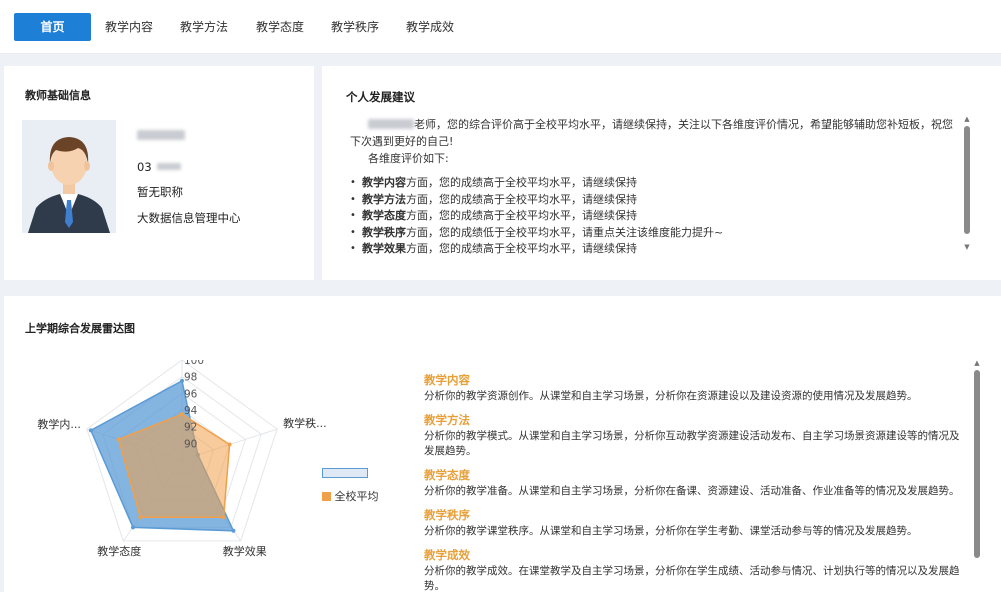  What do you see at coordinates (280, 27) in the screenshot?
I see `tab-teaching-attitude: 教学态度` at bounding box center [280, 27].